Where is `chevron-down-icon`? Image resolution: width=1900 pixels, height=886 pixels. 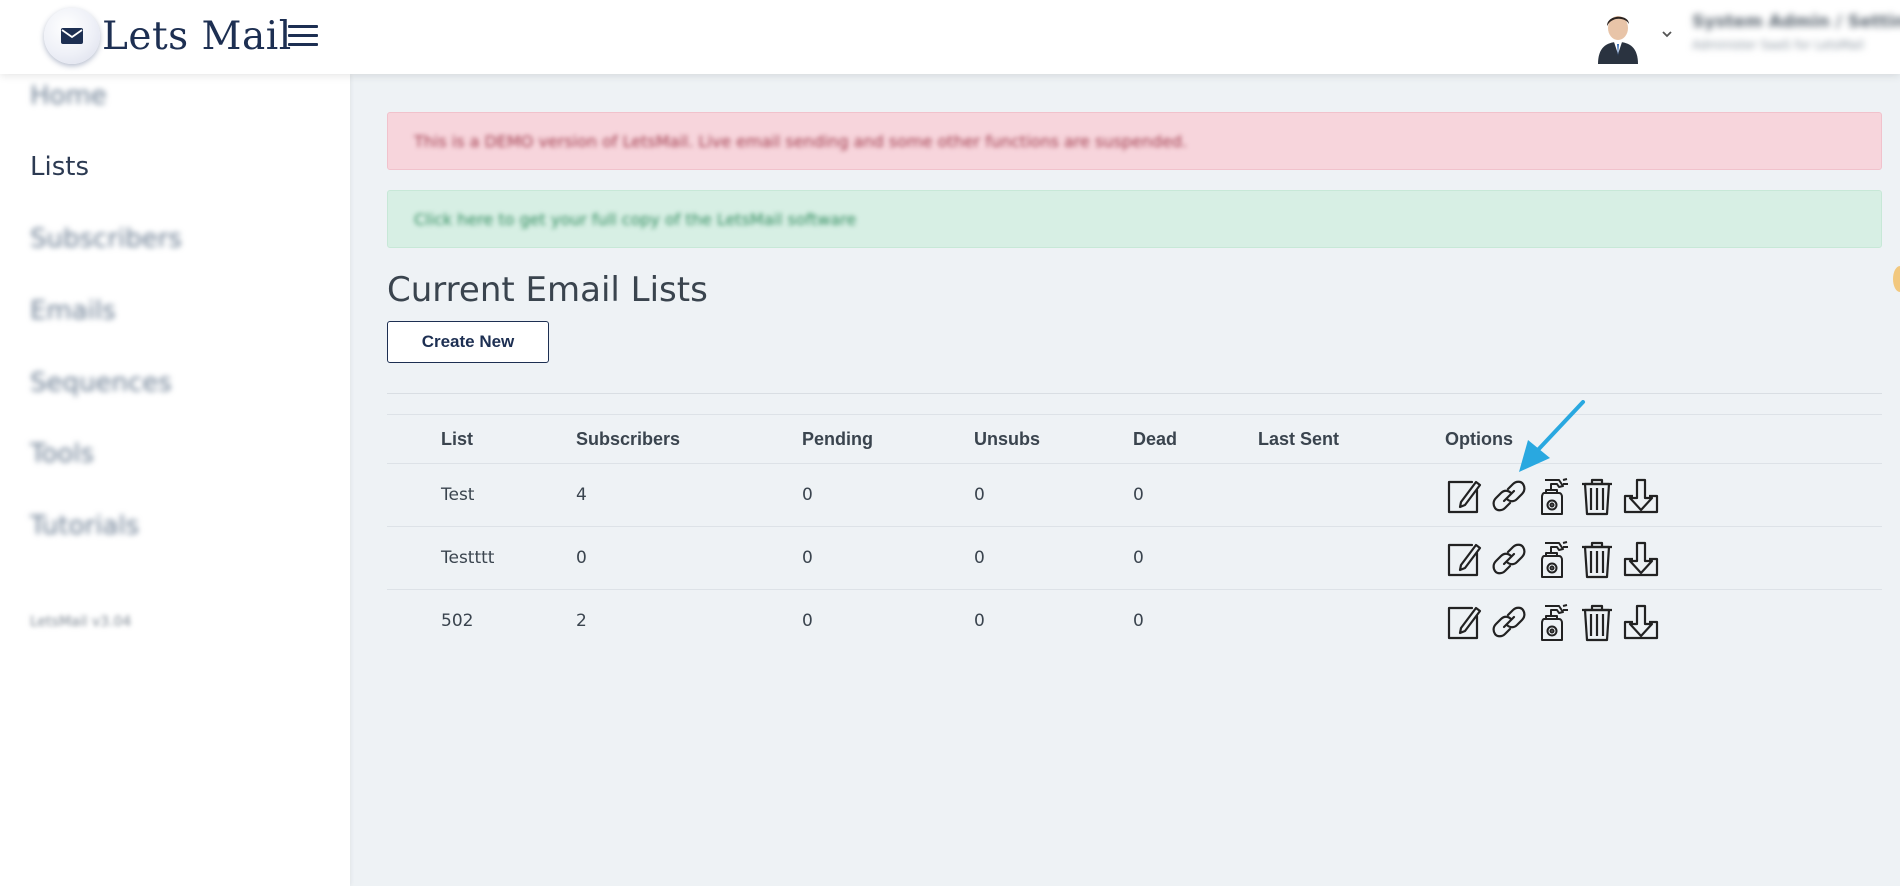 chevron-down-icon is located at coordinates (1667, 33).